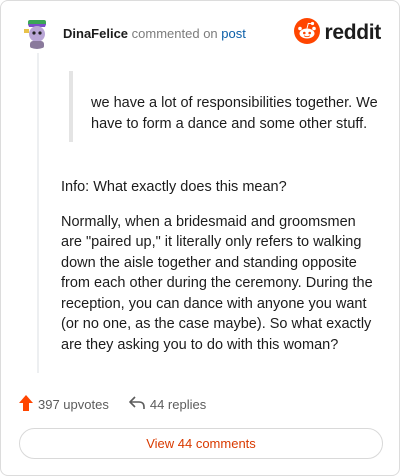 Image resolution: width=400 pixels, height=476 pixels. I want to click on reddit-snoo-icon, so click(307, 33).